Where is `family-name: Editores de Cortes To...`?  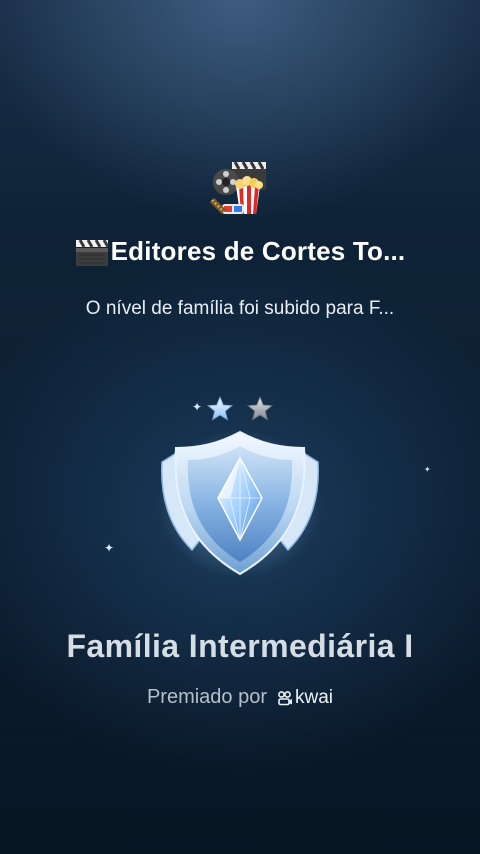 family-name: Editores de Cortes To... is located at coordinates (240, 251).